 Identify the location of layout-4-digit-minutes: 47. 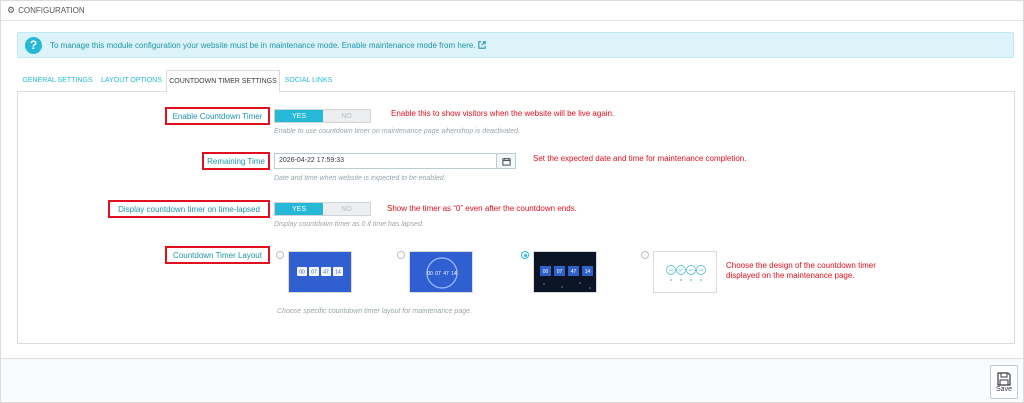
(691, 270).